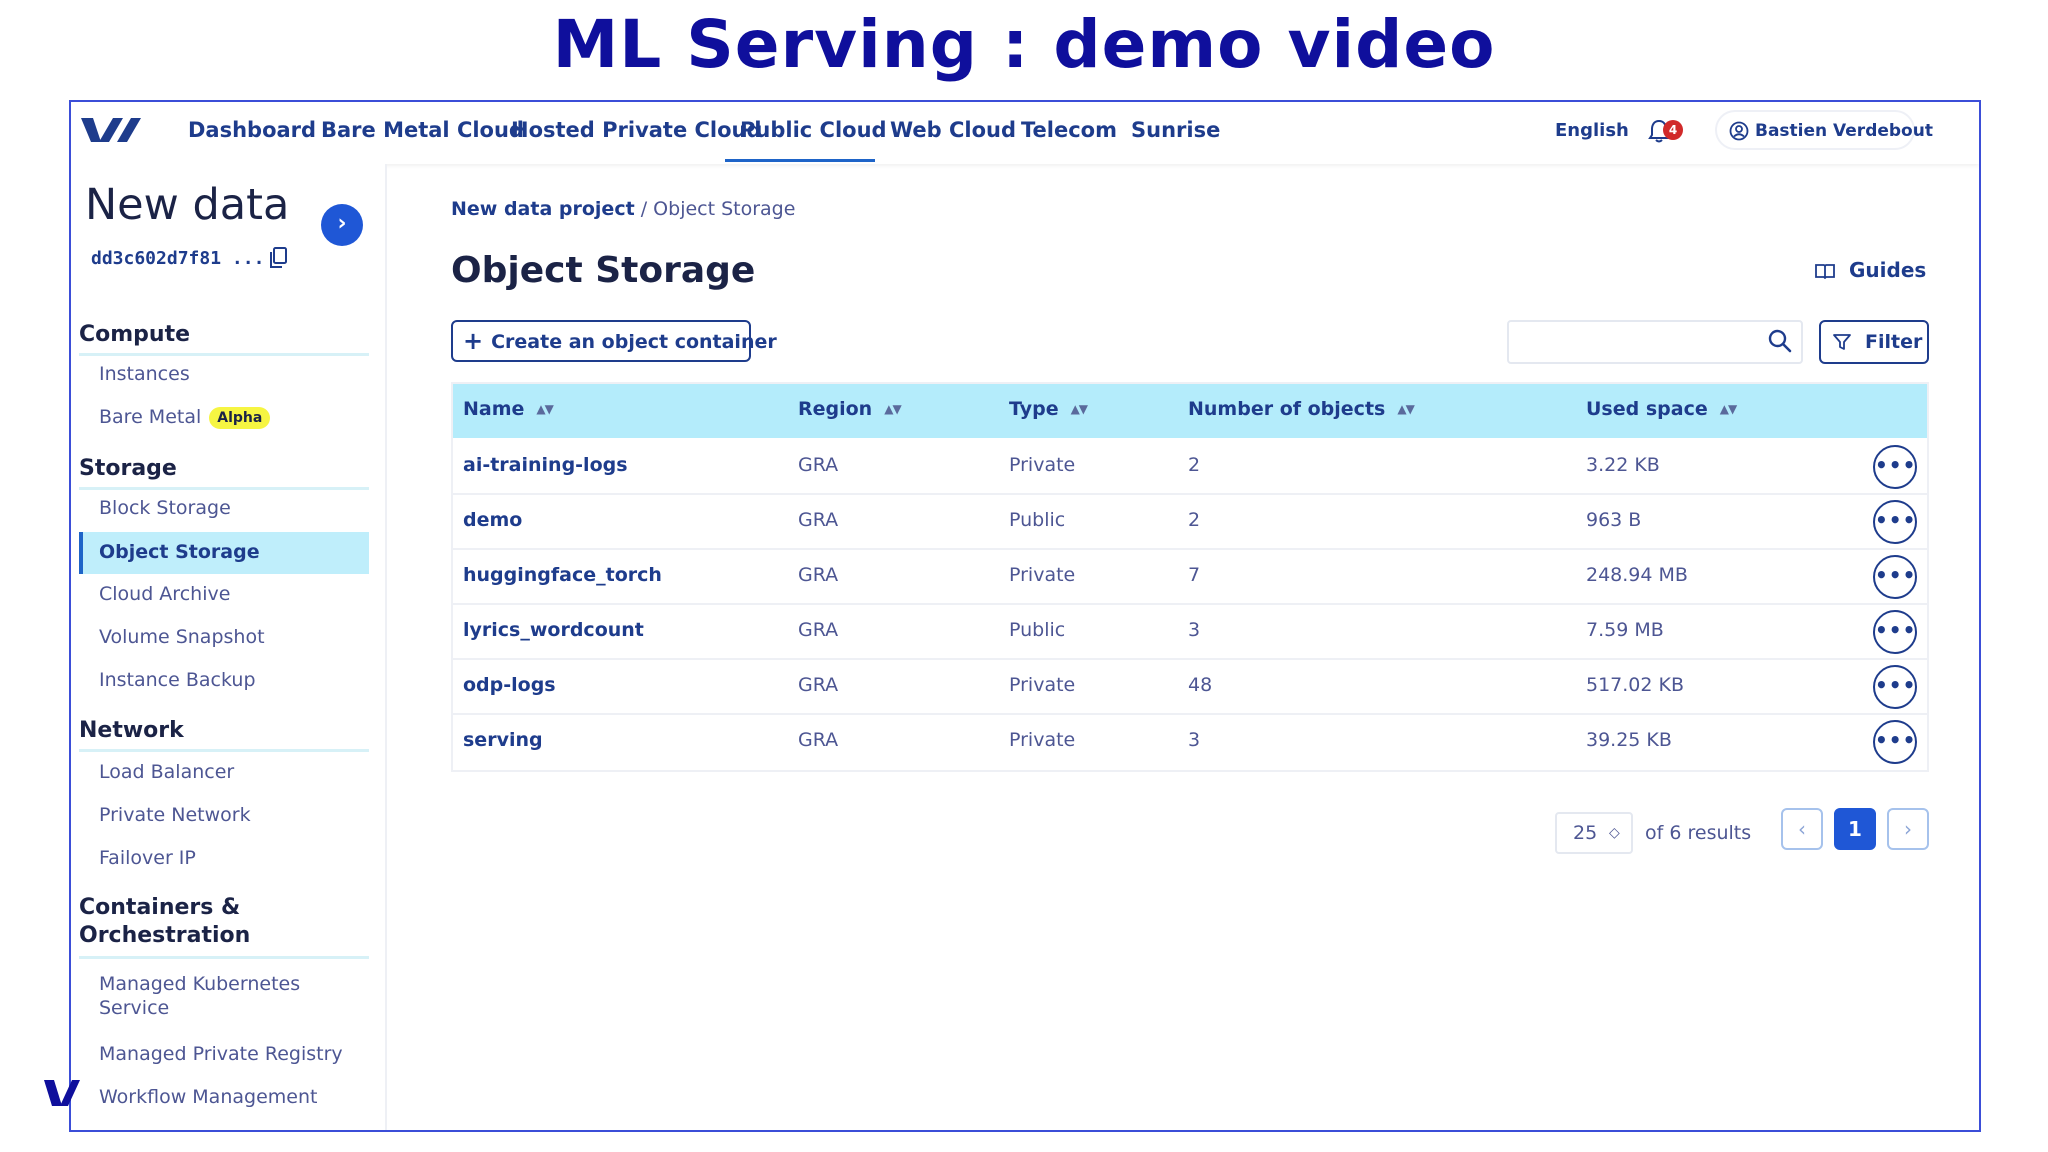  Describe the element at coordinates (1870, 270) in the screenshot. I see `guides-link: Guides` at that location.